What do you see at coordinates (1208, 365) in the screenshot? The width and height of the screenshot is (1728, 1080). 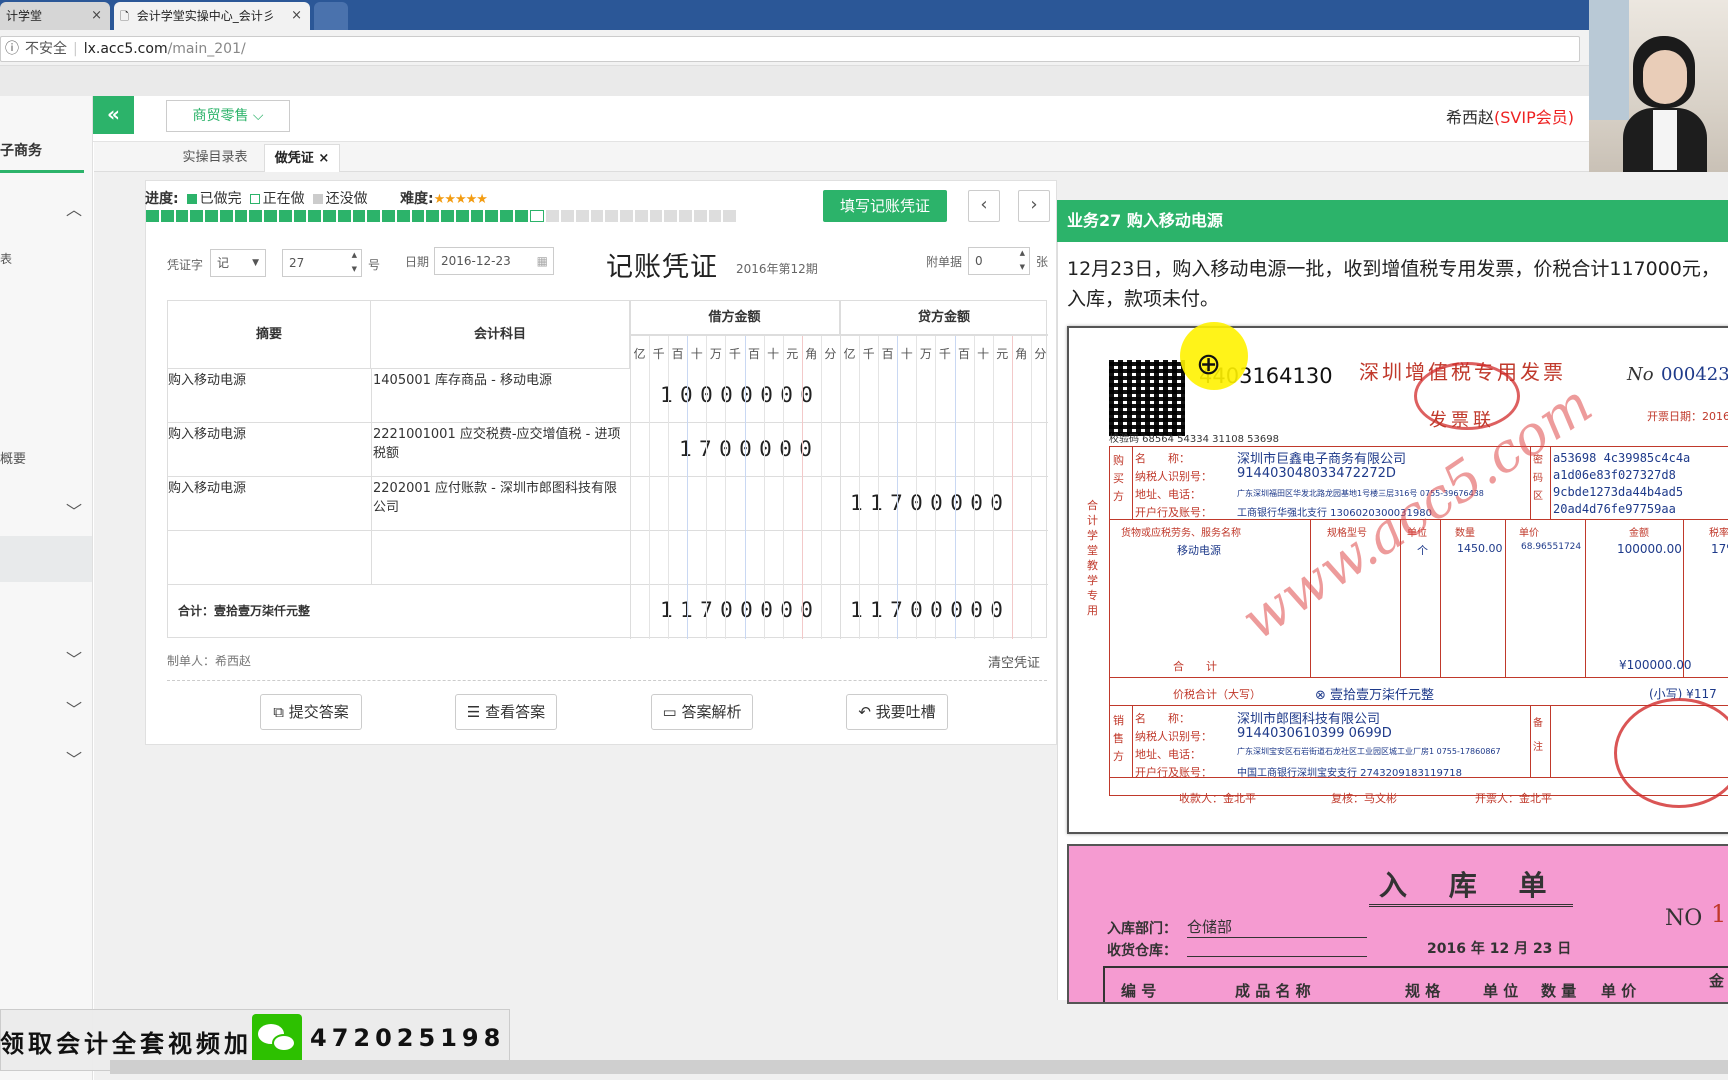 I see `zoom-in-icon: ⊕` at bounding box center [1208, 365].